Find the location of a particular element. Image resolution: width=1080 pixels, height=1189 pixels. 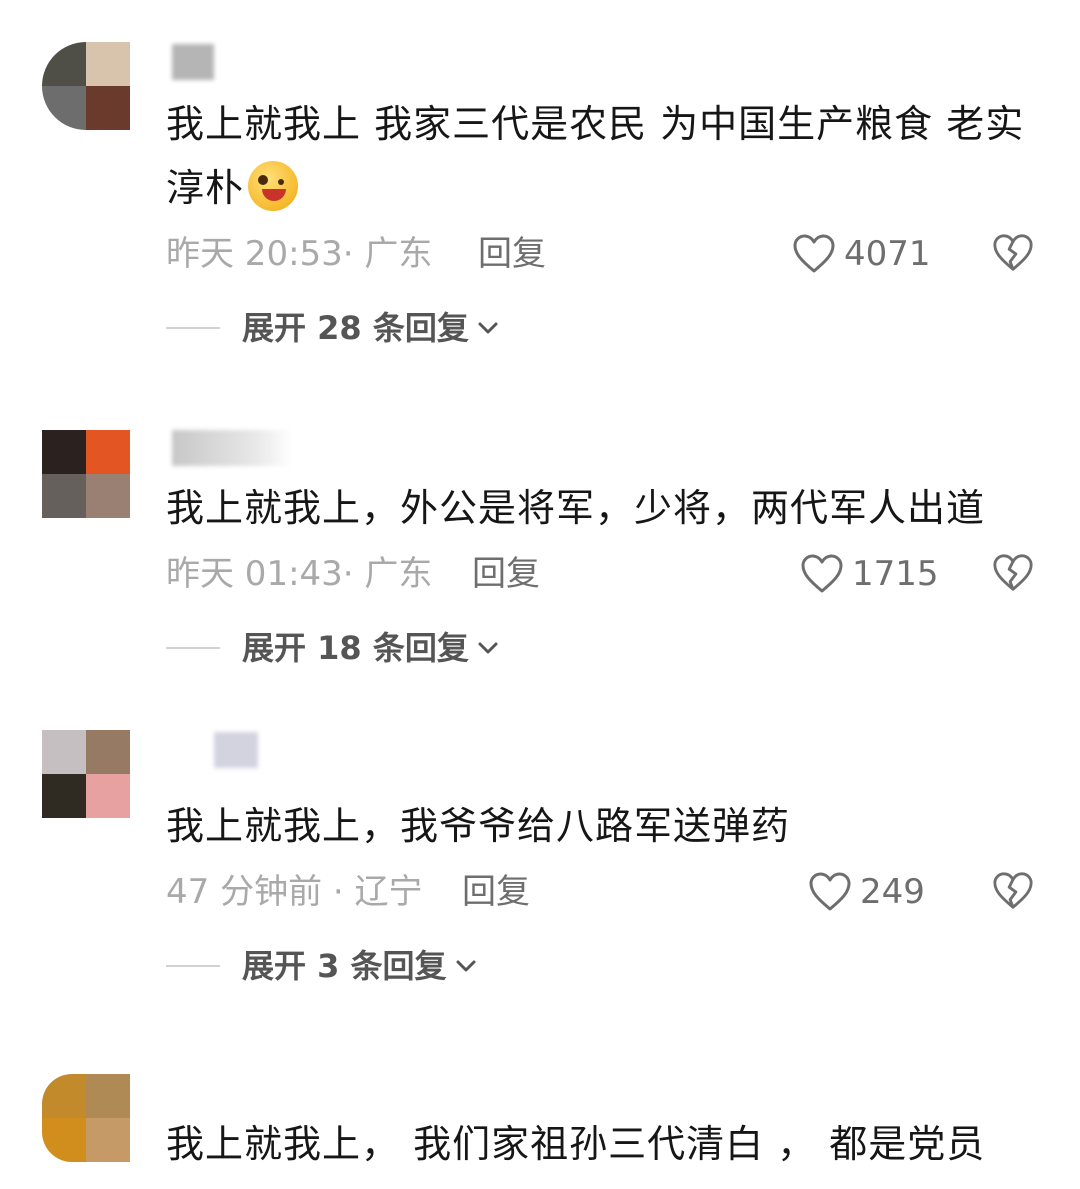

expand-replies-label: 展开 3 条回复 is located at coordinates (344, 966).